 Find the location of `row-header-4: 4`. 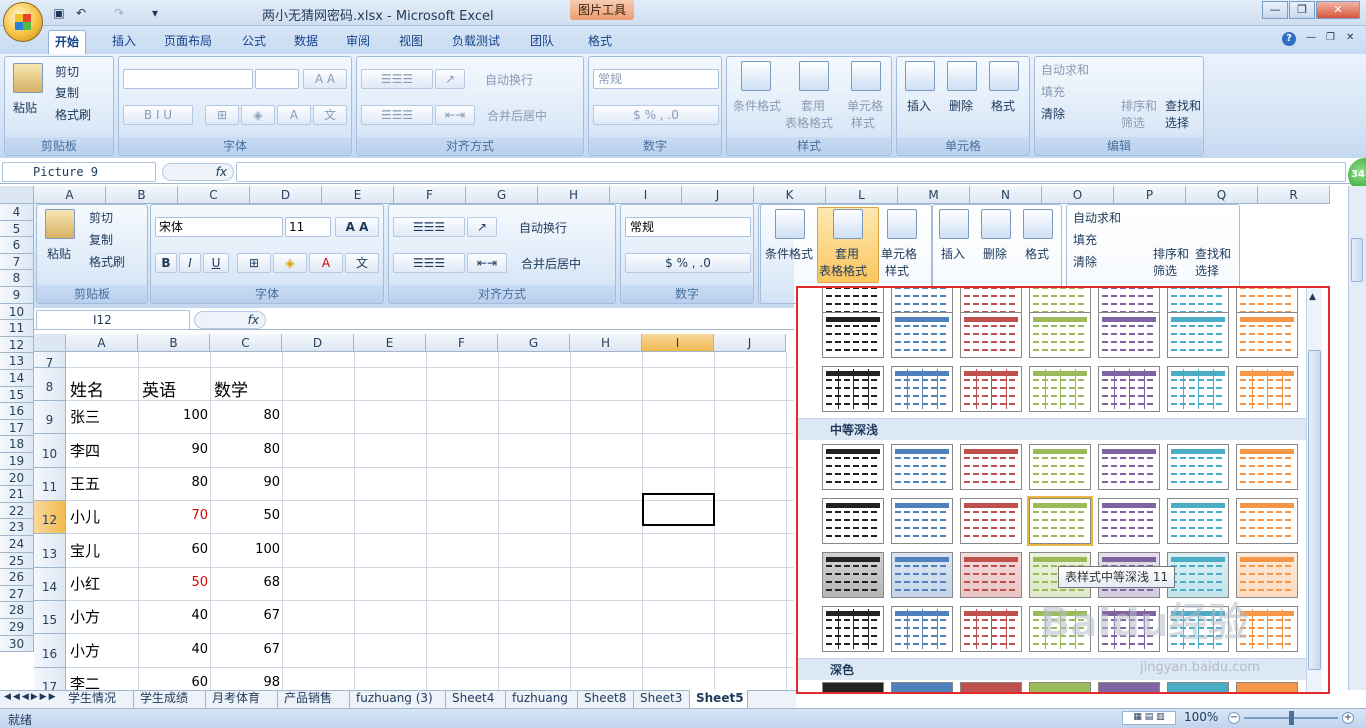

row-header-4: 4 is located at coordinates (17, 212).